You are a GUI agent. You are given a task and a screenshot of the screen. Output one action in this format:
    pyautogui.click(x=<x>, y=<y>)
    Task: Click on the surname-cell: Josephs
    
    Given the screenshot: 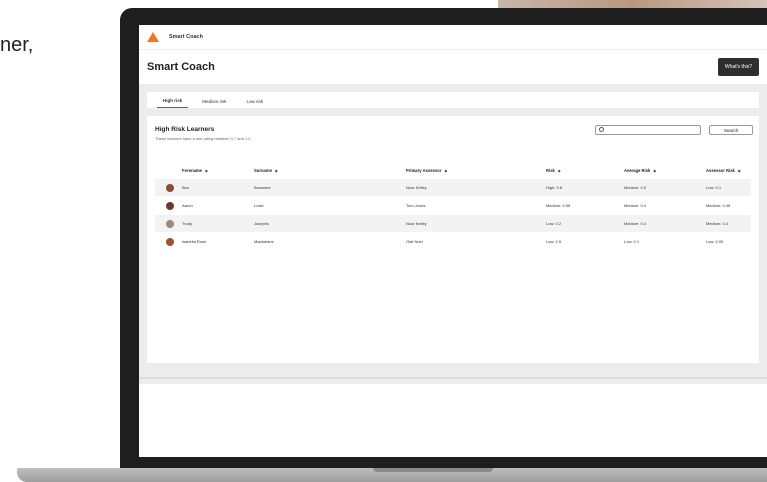 What is the action you would take?
    pyautogui.click(x=329, y=223)
    